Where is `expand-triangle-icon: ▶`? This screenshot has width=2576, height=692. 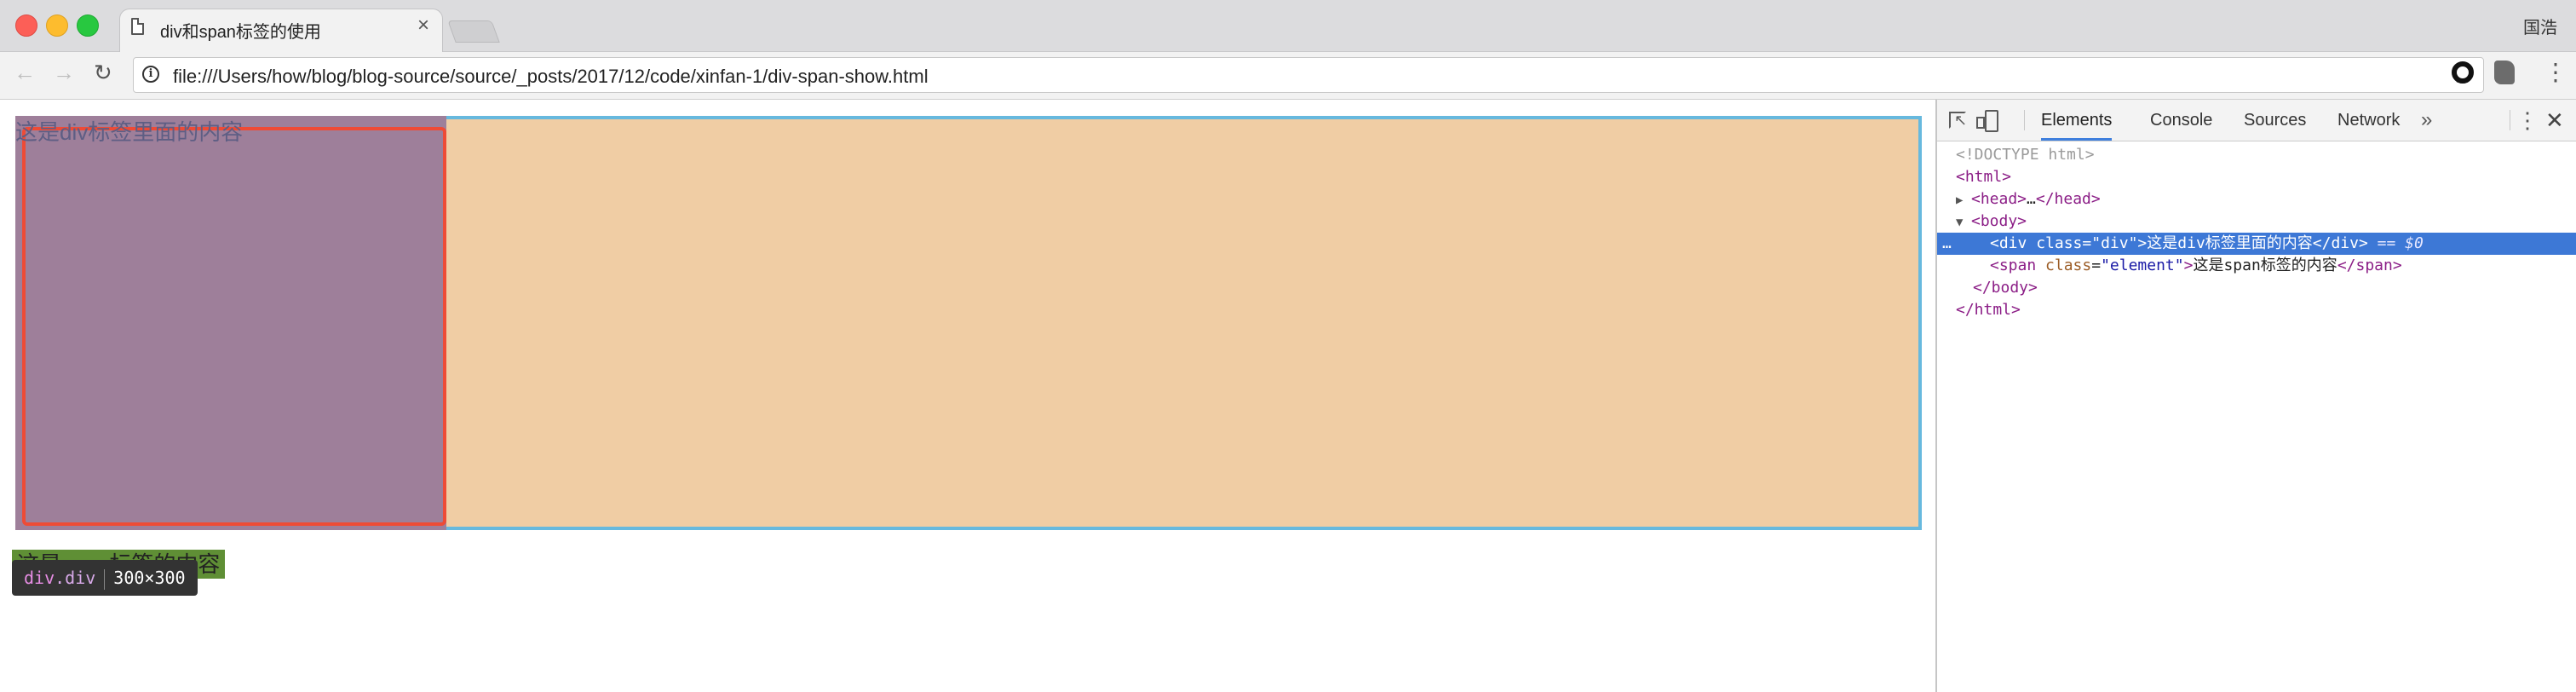 expand-triangle-icon: ▶ is located at coordinates (1964, 200).